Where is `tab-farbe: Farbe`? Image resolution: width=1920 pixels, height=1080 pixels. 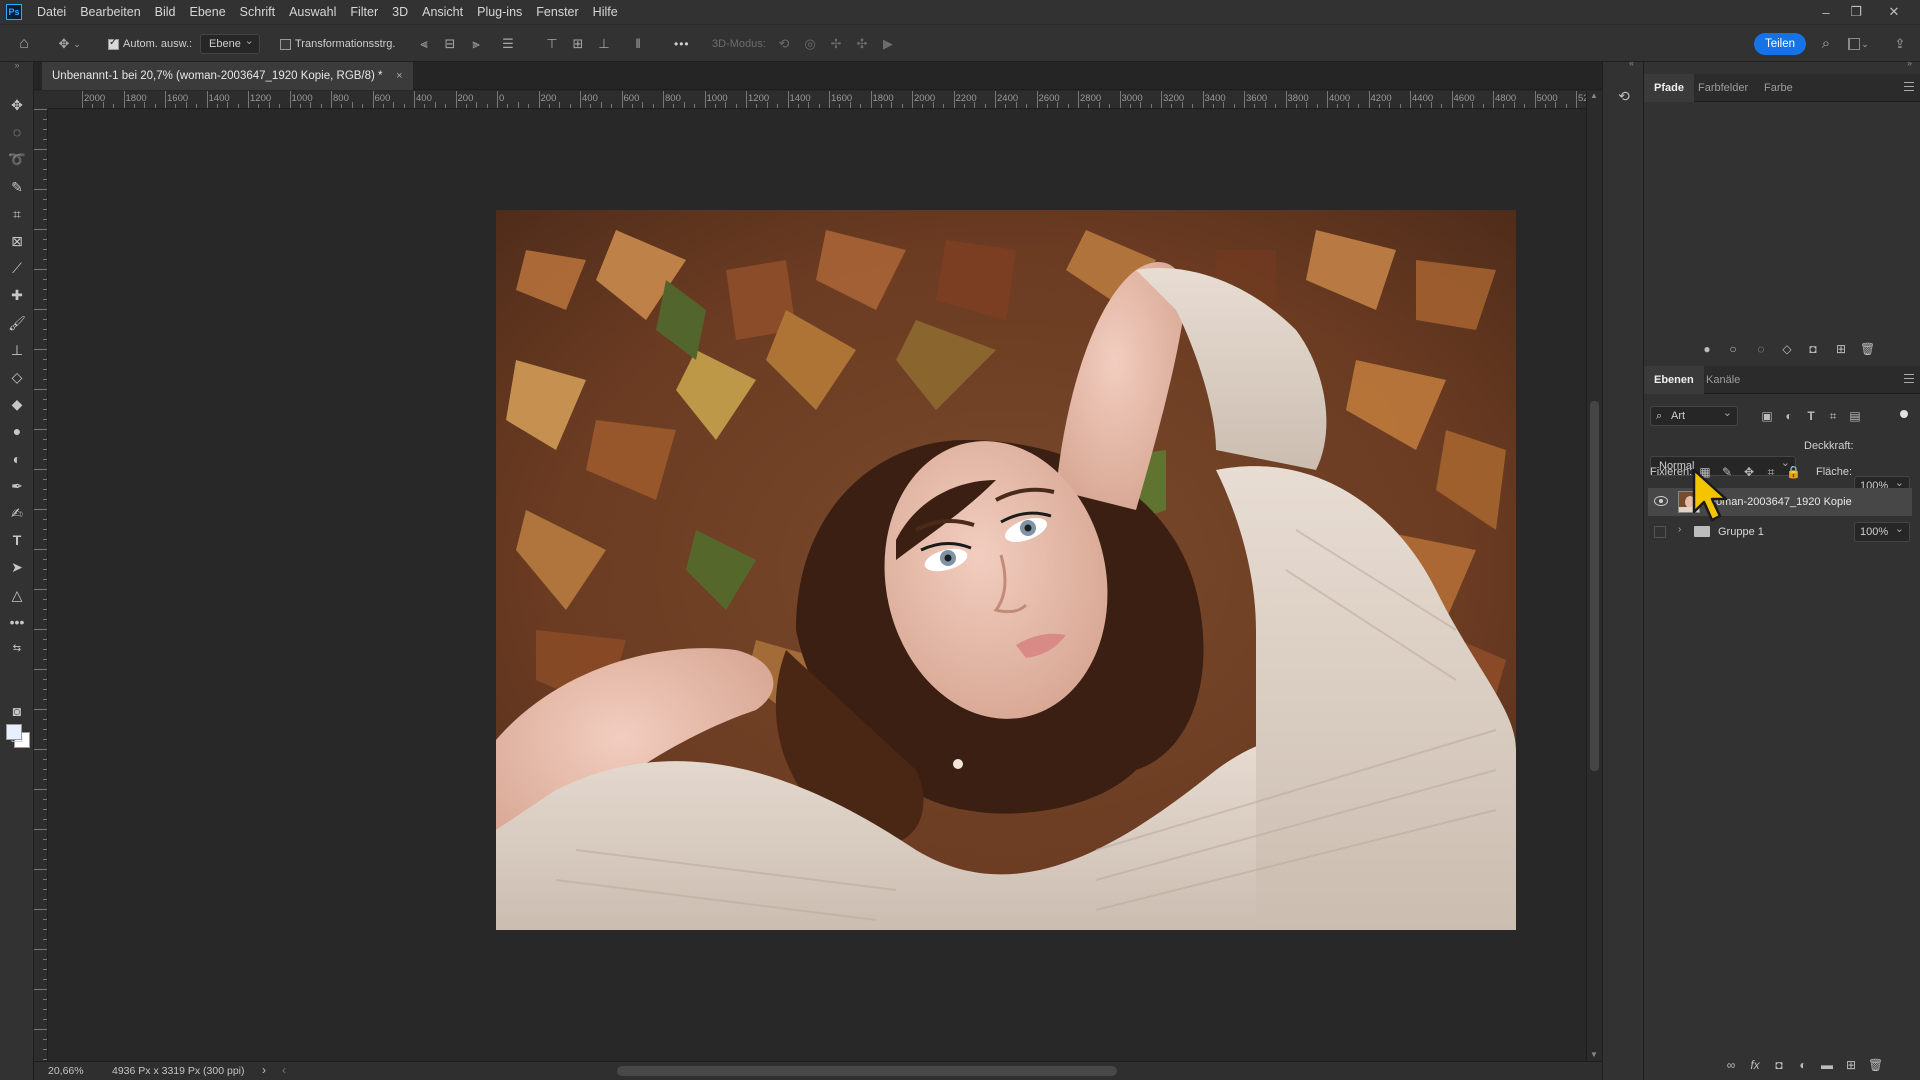
tab-farbe: Farbe is located at coordinates (1778, 88).